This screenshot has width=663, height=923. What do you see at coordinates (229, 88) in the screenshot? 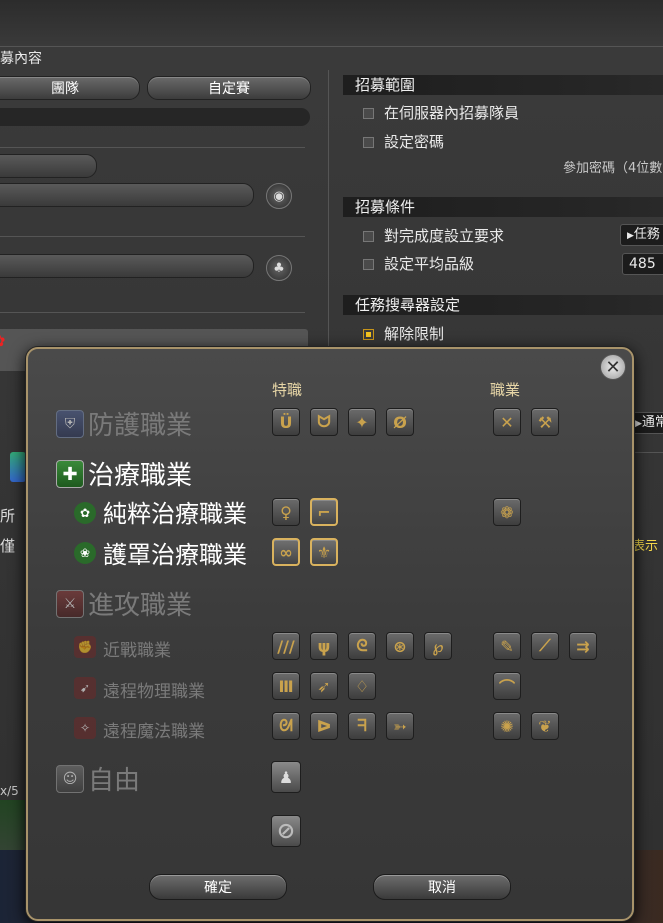
I see `tab-custom-match: 自定賽` at bounding box center [229, 88].